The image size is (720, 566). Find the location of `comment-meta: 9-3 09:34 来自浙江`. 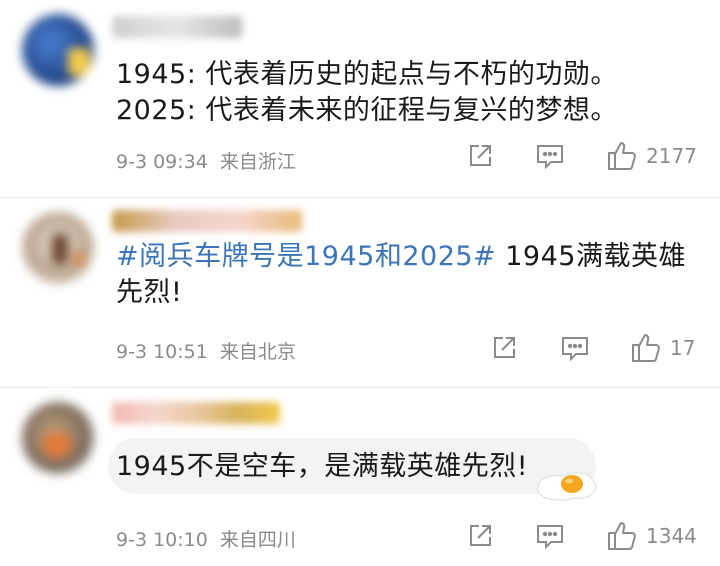

comment-meta: 9-3 09:34 来自浙江 is located at coordinates (206, 160).